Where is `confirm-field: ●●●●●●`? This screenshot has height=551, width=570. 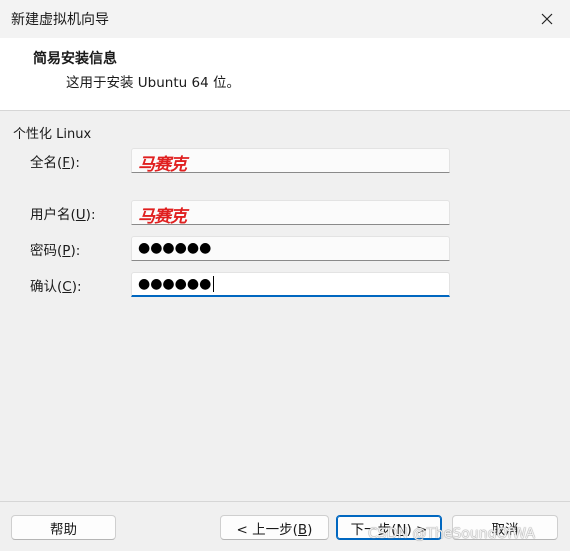 confirm-field: ●●●●●● is located at coordinates (290, 284).